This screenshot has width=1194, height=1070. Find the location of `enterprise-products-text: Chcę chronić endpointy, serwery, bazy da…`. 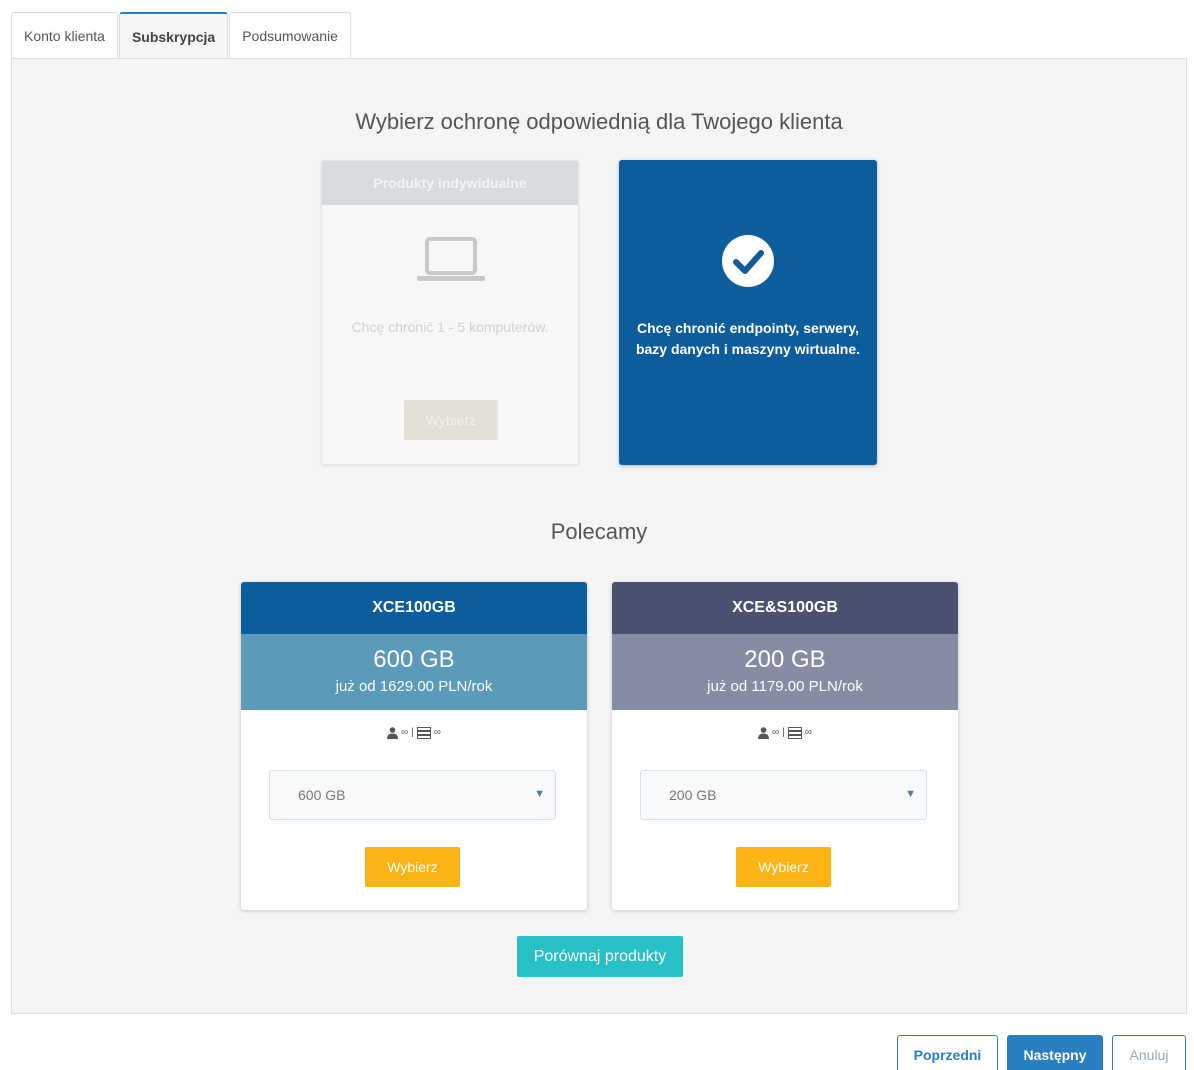

enterprise-products-text: Chcę chronić endpointy, serwery, bazy da… is located at coordinates (748, 338).